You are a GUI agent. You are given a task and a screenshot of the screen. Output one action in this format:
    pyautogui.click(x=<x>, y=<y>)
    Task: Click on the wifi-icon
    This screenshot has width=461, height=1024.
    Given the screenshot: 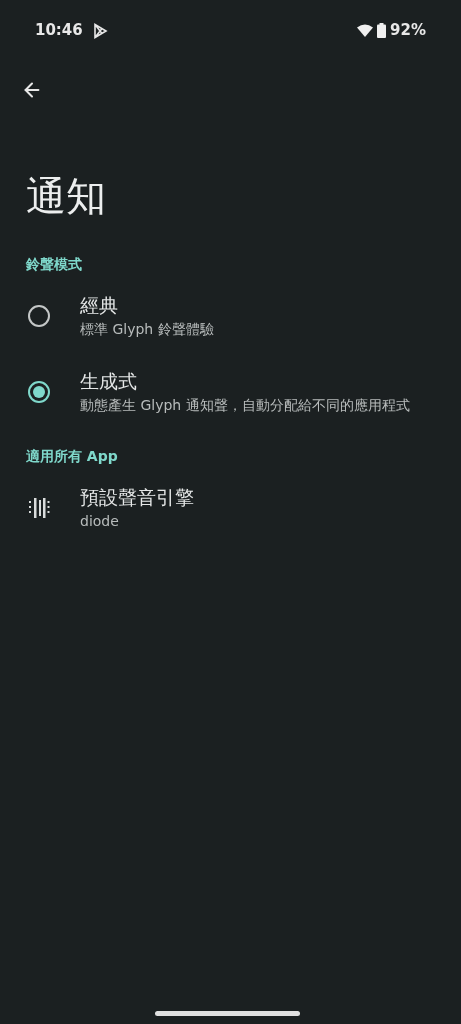 What is the action you would take?
    pyautogui.click(x=365, y=30)
    